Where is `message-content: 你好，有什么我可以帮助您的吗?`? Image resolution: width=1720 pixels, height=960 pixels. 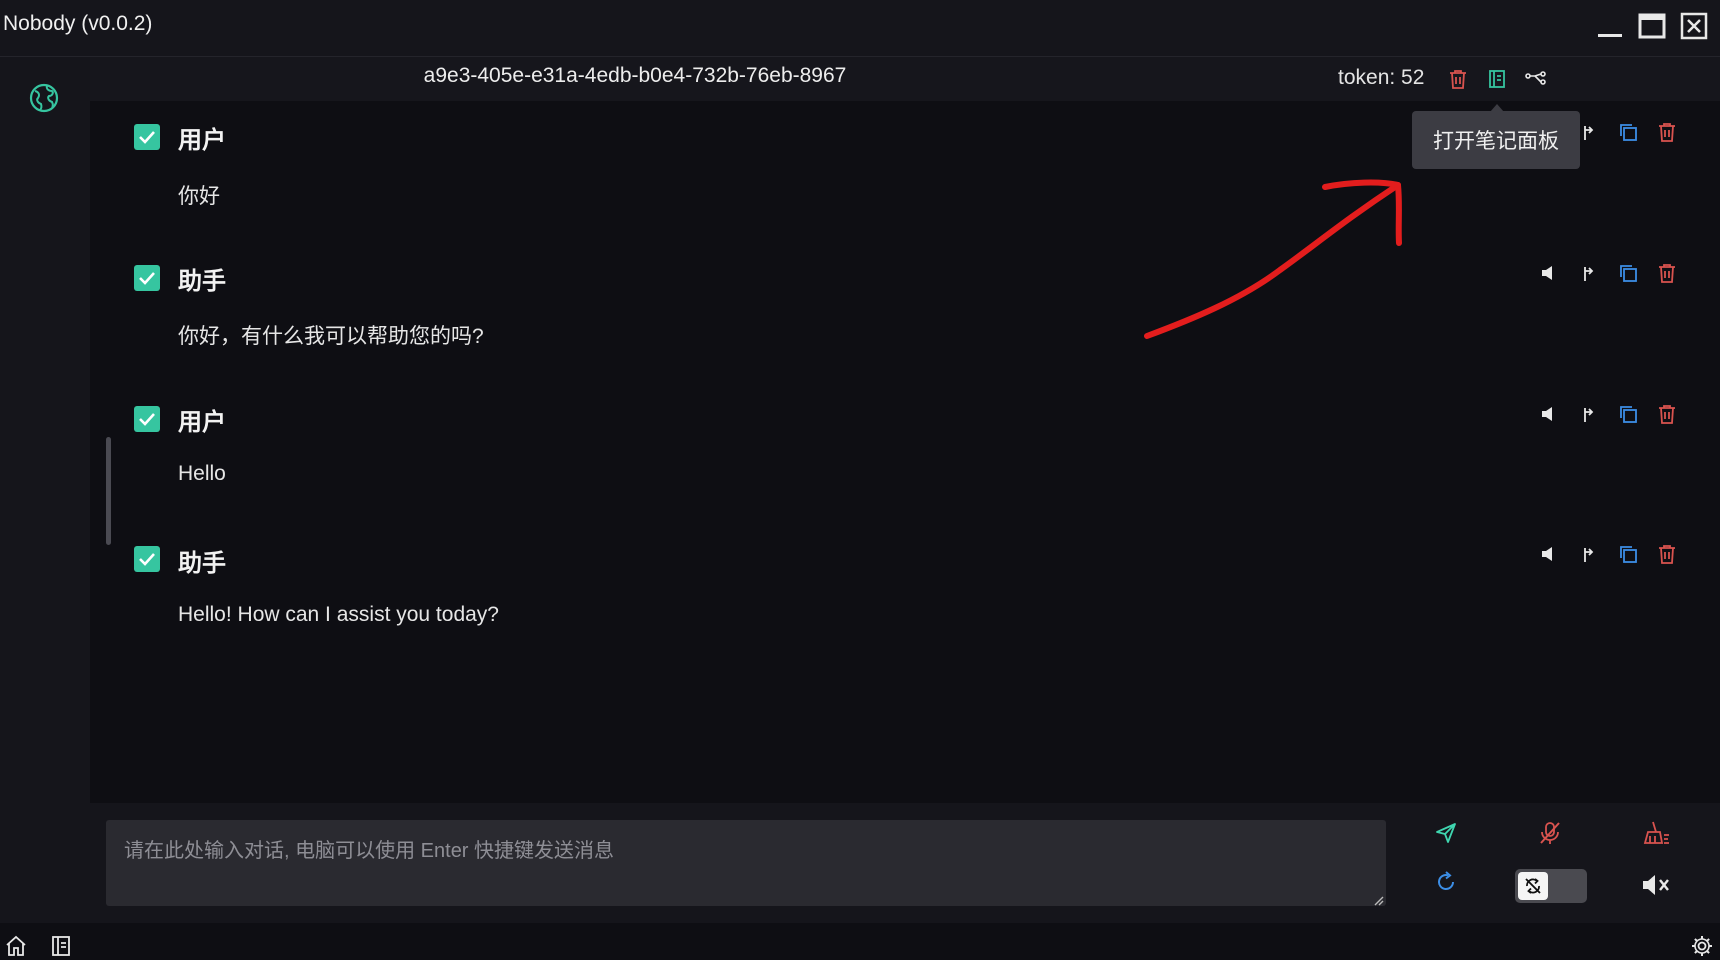
message-content: 你好，有什么我可以帮助您的吗? is located at coordinates (331, 336).